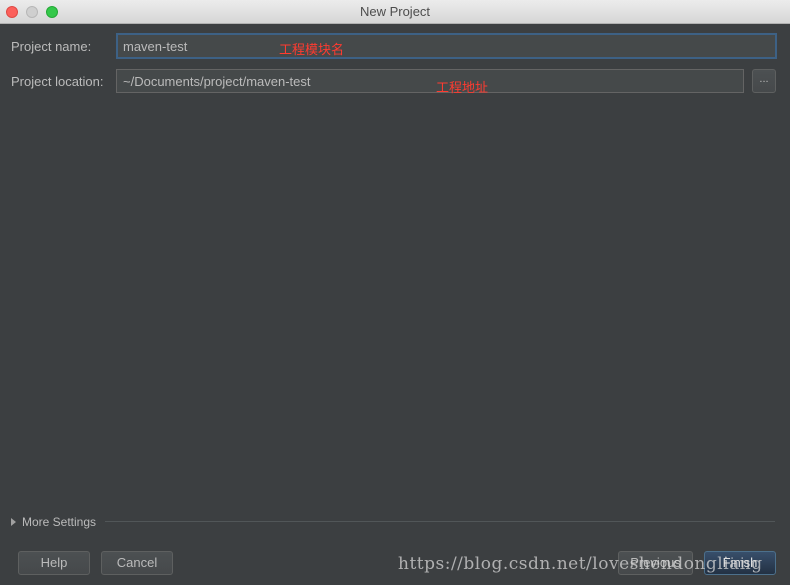 The image size is (790, 585). Describe the element at coordinates (57, 81) in the screenshot. I see `project-location-label: Project location:` at that location.